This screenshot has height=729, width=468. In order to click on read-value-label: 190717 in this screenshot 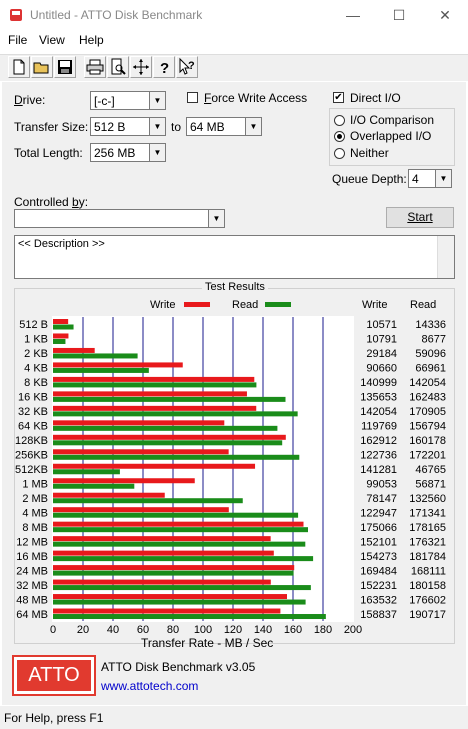, I will do `click(427, 615)`.